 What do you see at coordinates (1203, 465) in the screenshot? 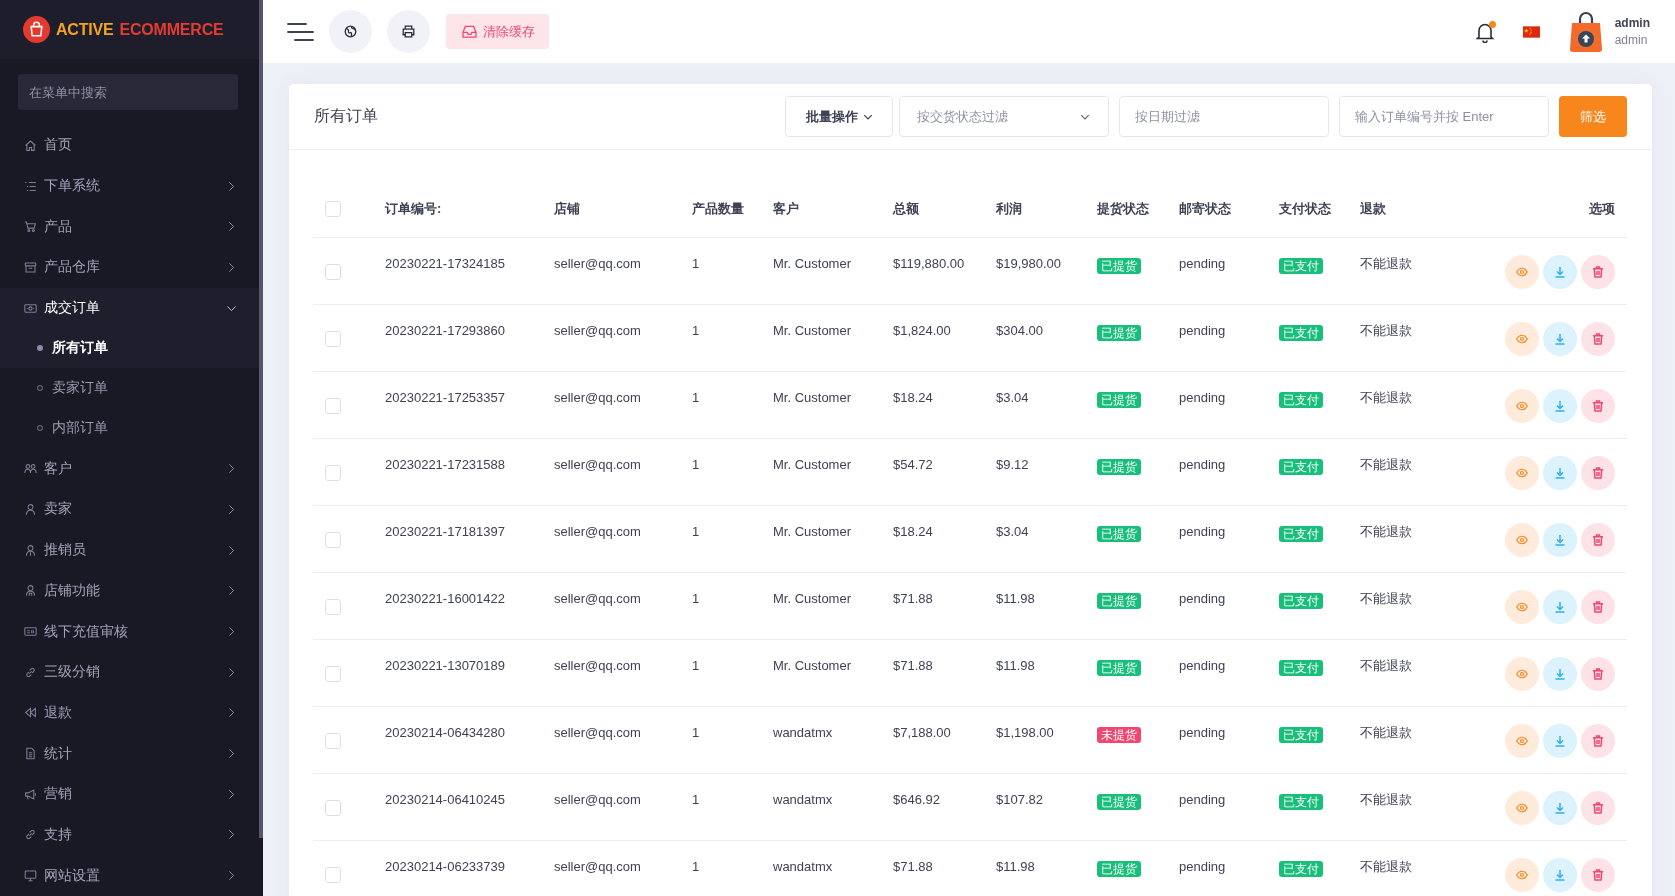
I see `table-cell-text: pending` at bounding box center [1203, 465].